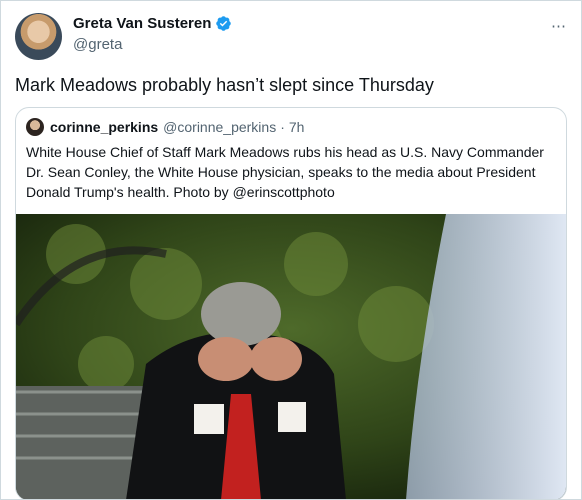  I want to click on quoted-header: corinne_perkins @corinne_perkins · 7h, so click(165, 127).